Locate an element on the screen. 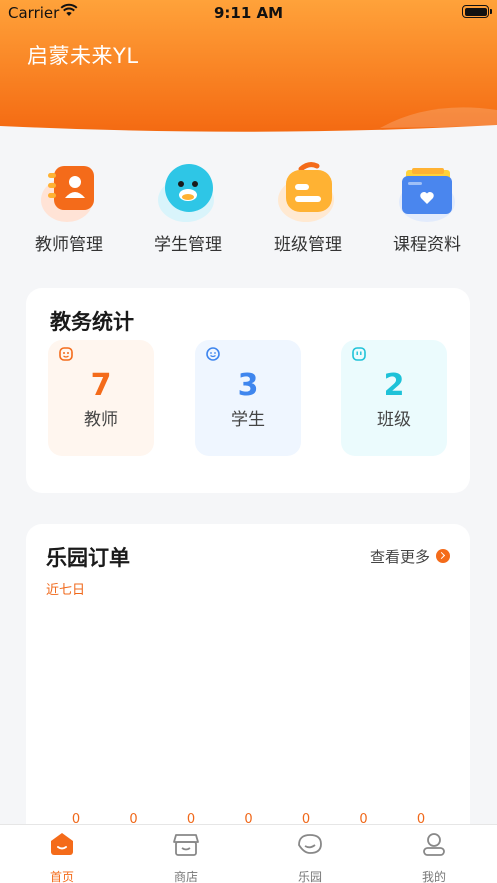  view-more-label: 查看更多 is located at coordinates (399, 557).